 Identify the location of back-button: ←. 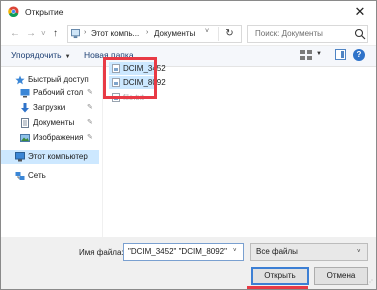
(15, 34).